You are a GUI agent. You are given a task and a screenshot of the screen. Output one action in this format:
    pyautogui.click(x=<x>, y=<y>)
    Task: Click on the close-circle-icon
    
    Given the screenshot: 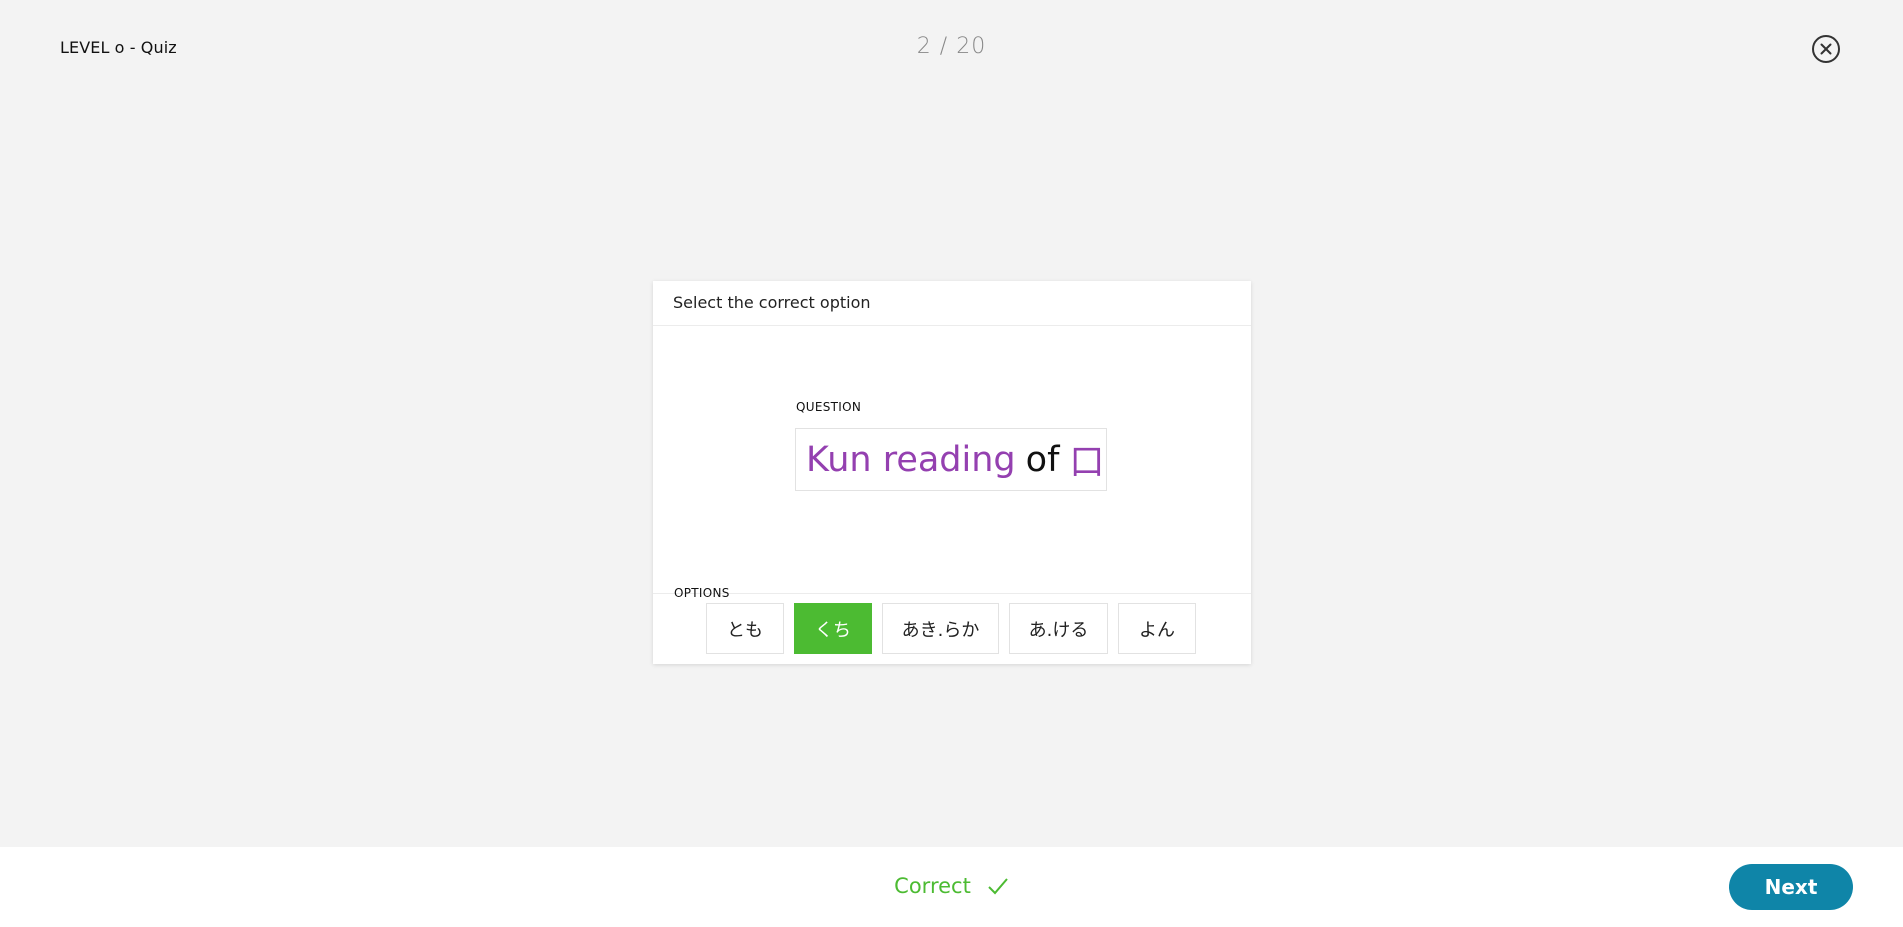 What is the action you would take?
    pyautogui.click(x=1826, y=49)
    